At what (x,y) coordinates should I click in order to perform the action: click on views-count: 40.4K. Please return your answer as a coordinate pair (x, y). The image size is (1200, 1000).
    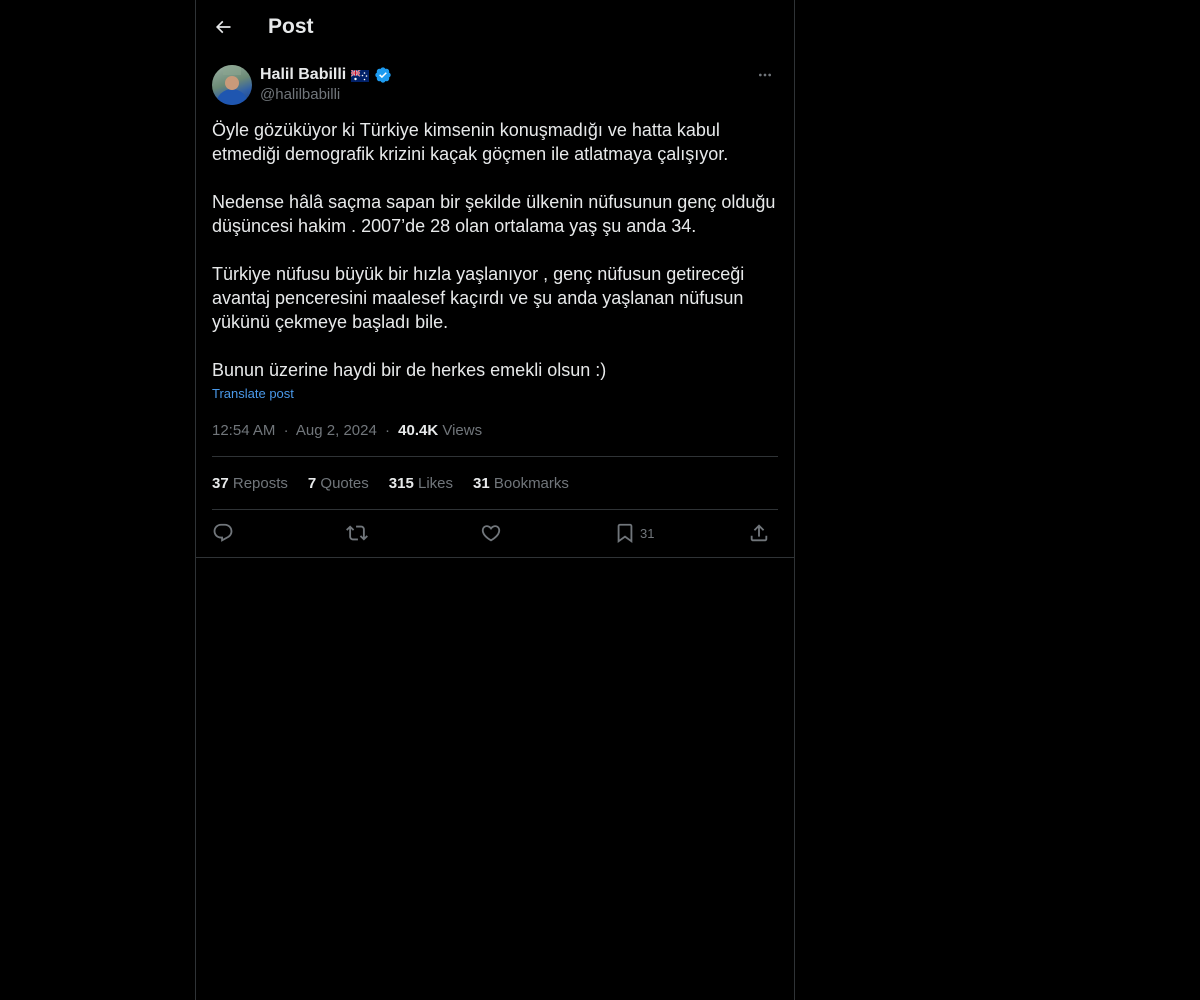
    Looking at the image, I should click on (418, 430).